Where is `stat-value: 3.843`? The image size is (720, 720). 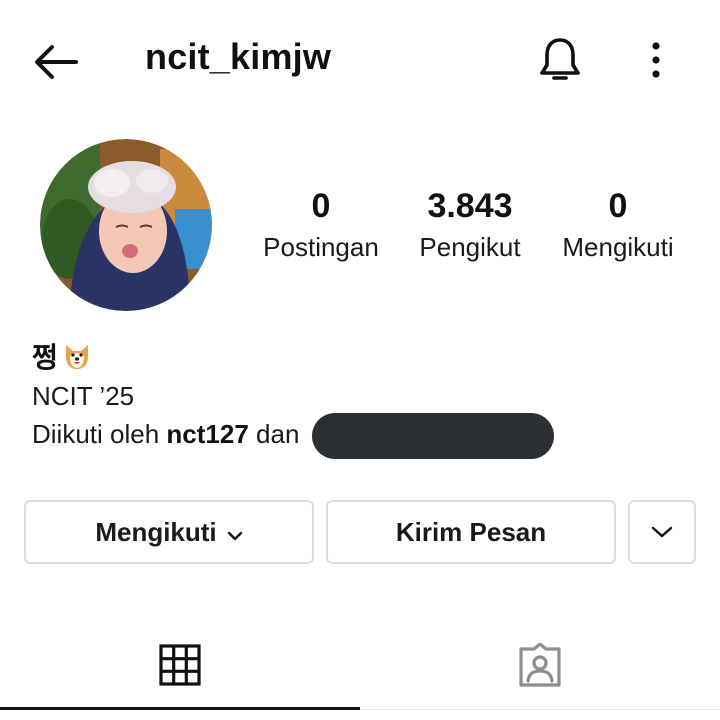 stat-value: 3.843 is located at coordinates (470, 206).